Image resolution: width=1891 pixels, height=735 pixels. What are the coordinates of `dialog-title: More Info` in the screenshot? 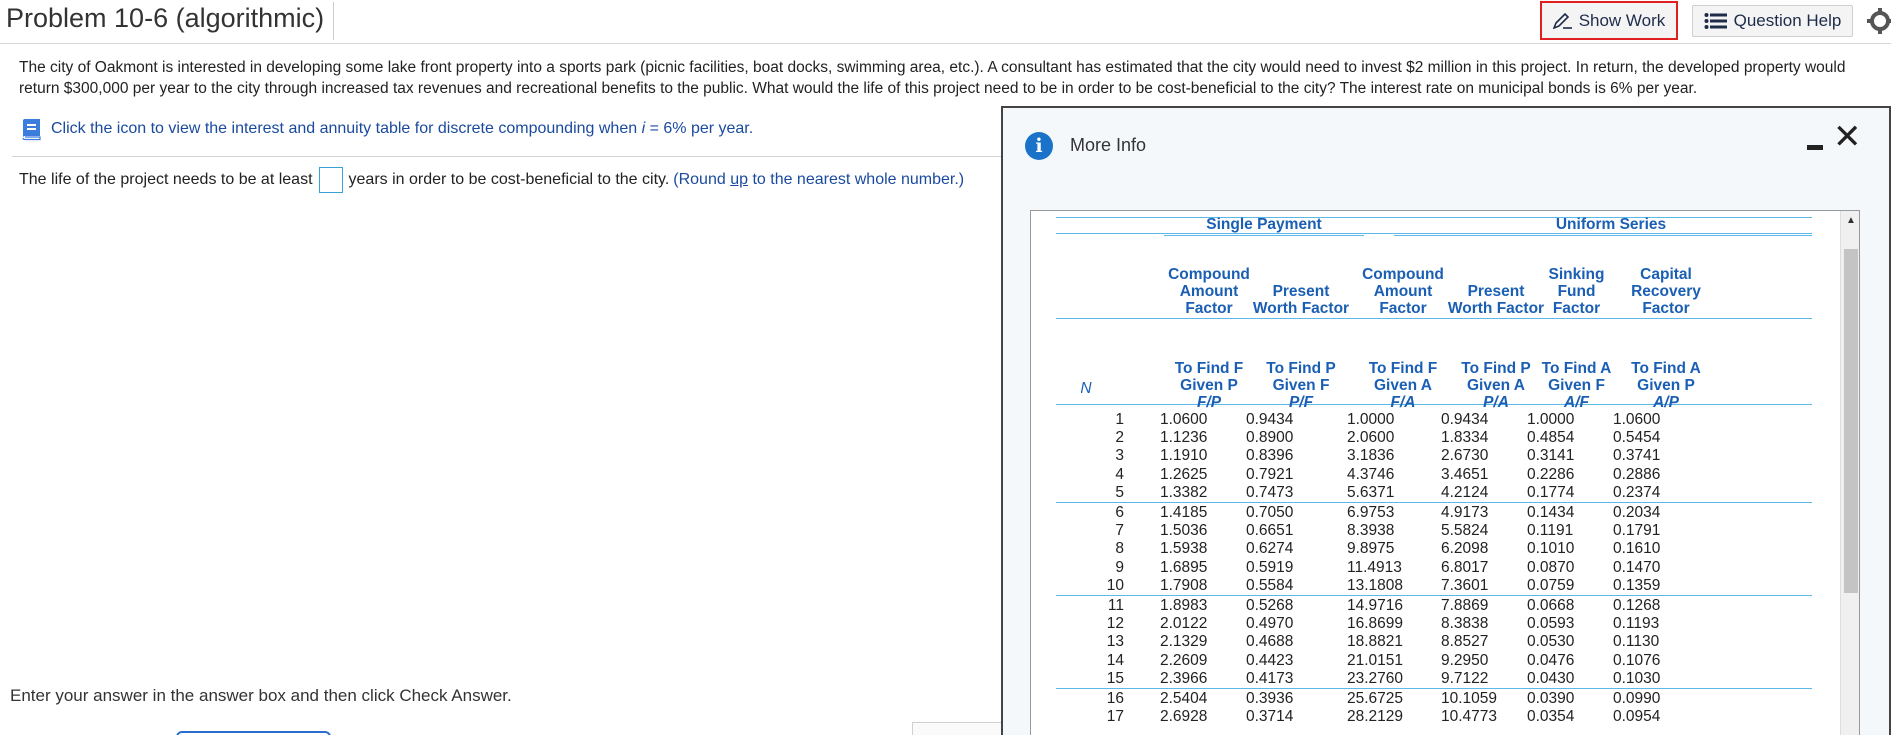 It's located at (1108, 145).